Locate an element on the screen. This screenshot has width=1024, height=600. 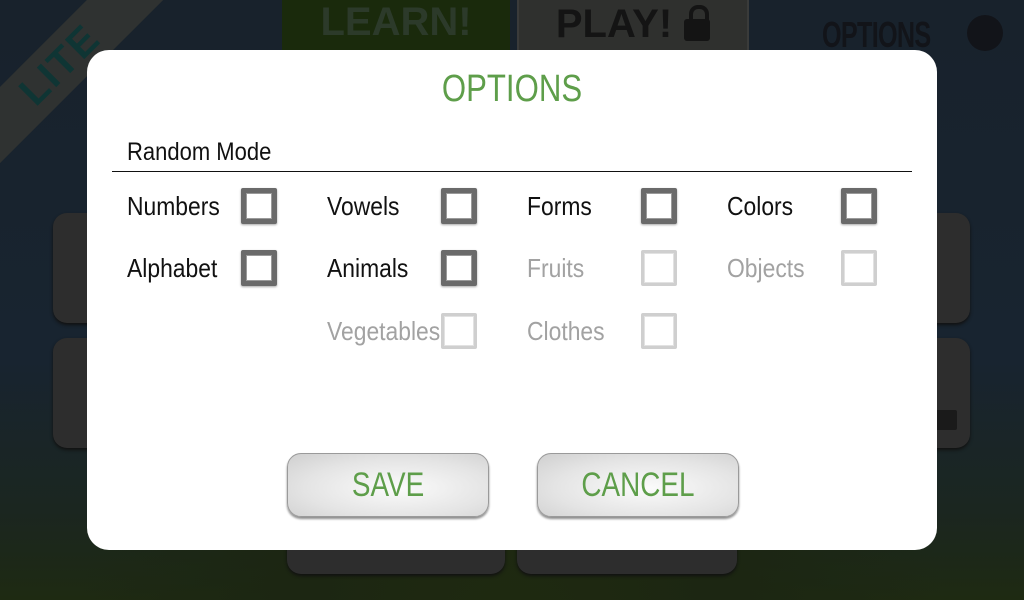
option-colors: Colors is located at coordinates (802, 206).